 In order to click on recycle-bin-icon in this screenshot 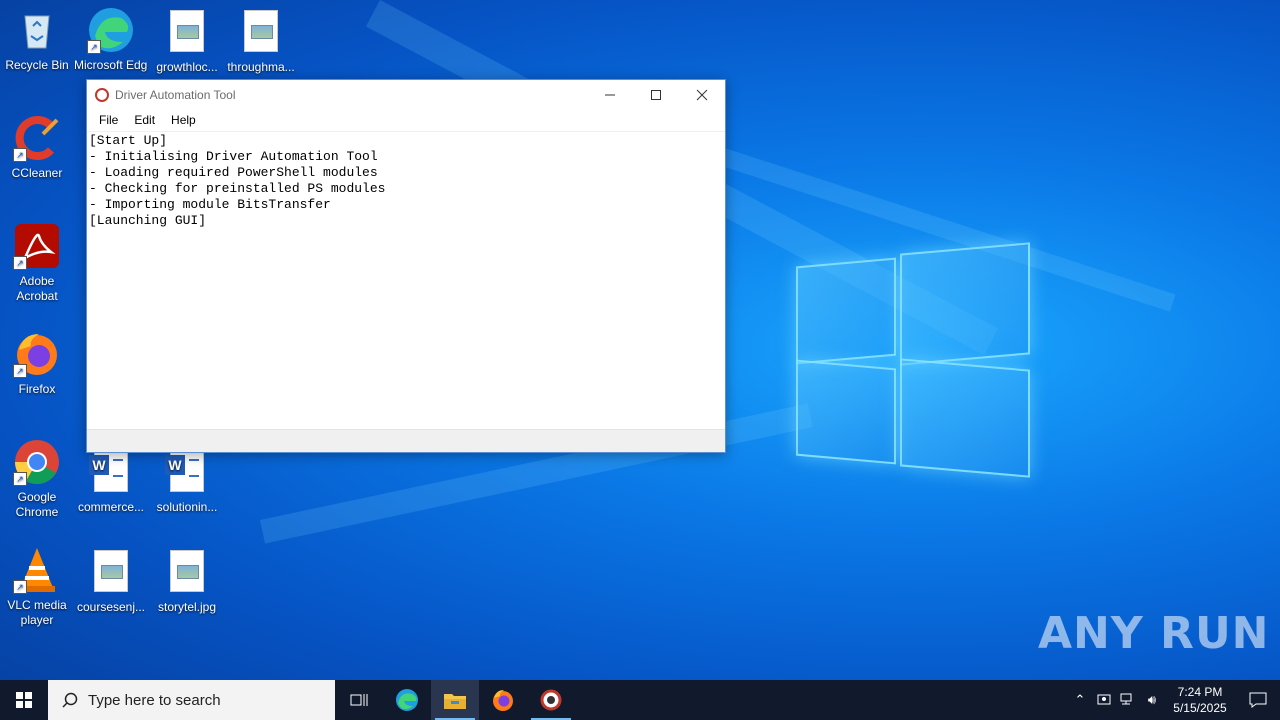, I will do `click(37, 30)`.